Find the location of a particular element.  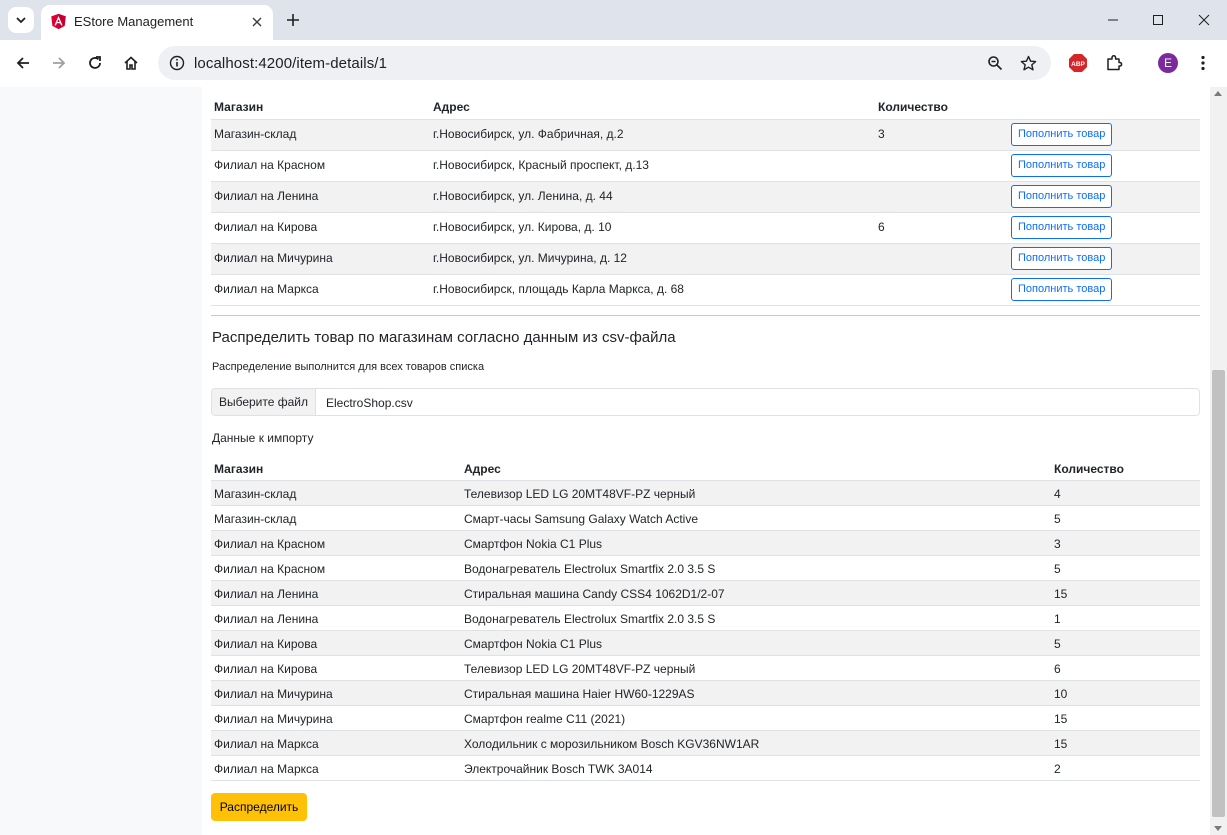

address-cell: Смарт-часы Samsung Galaxy Watch Active is located at coordinates (581, 518).